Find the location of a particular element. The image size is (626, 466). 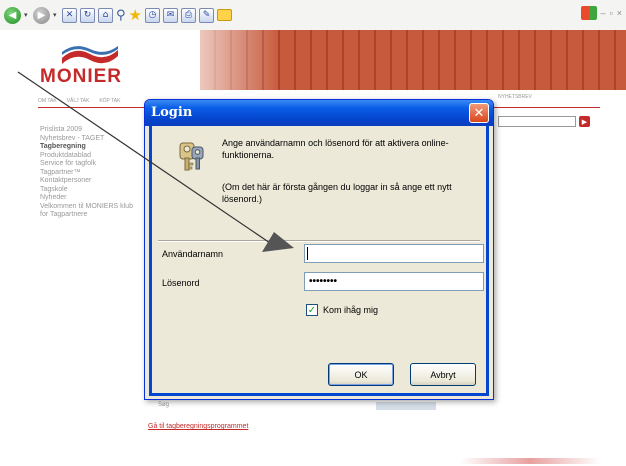

side-menu-item: Tagberegning is located at coordinates (90, 147).